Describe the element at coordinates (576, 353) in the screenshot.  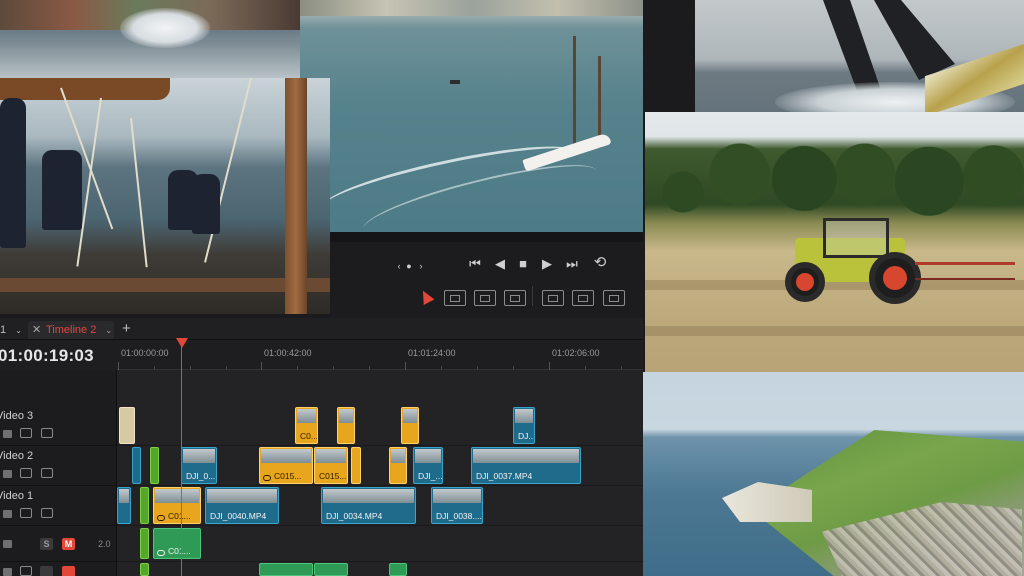
I see `ruler-label: 01:02:06:00` at that location.